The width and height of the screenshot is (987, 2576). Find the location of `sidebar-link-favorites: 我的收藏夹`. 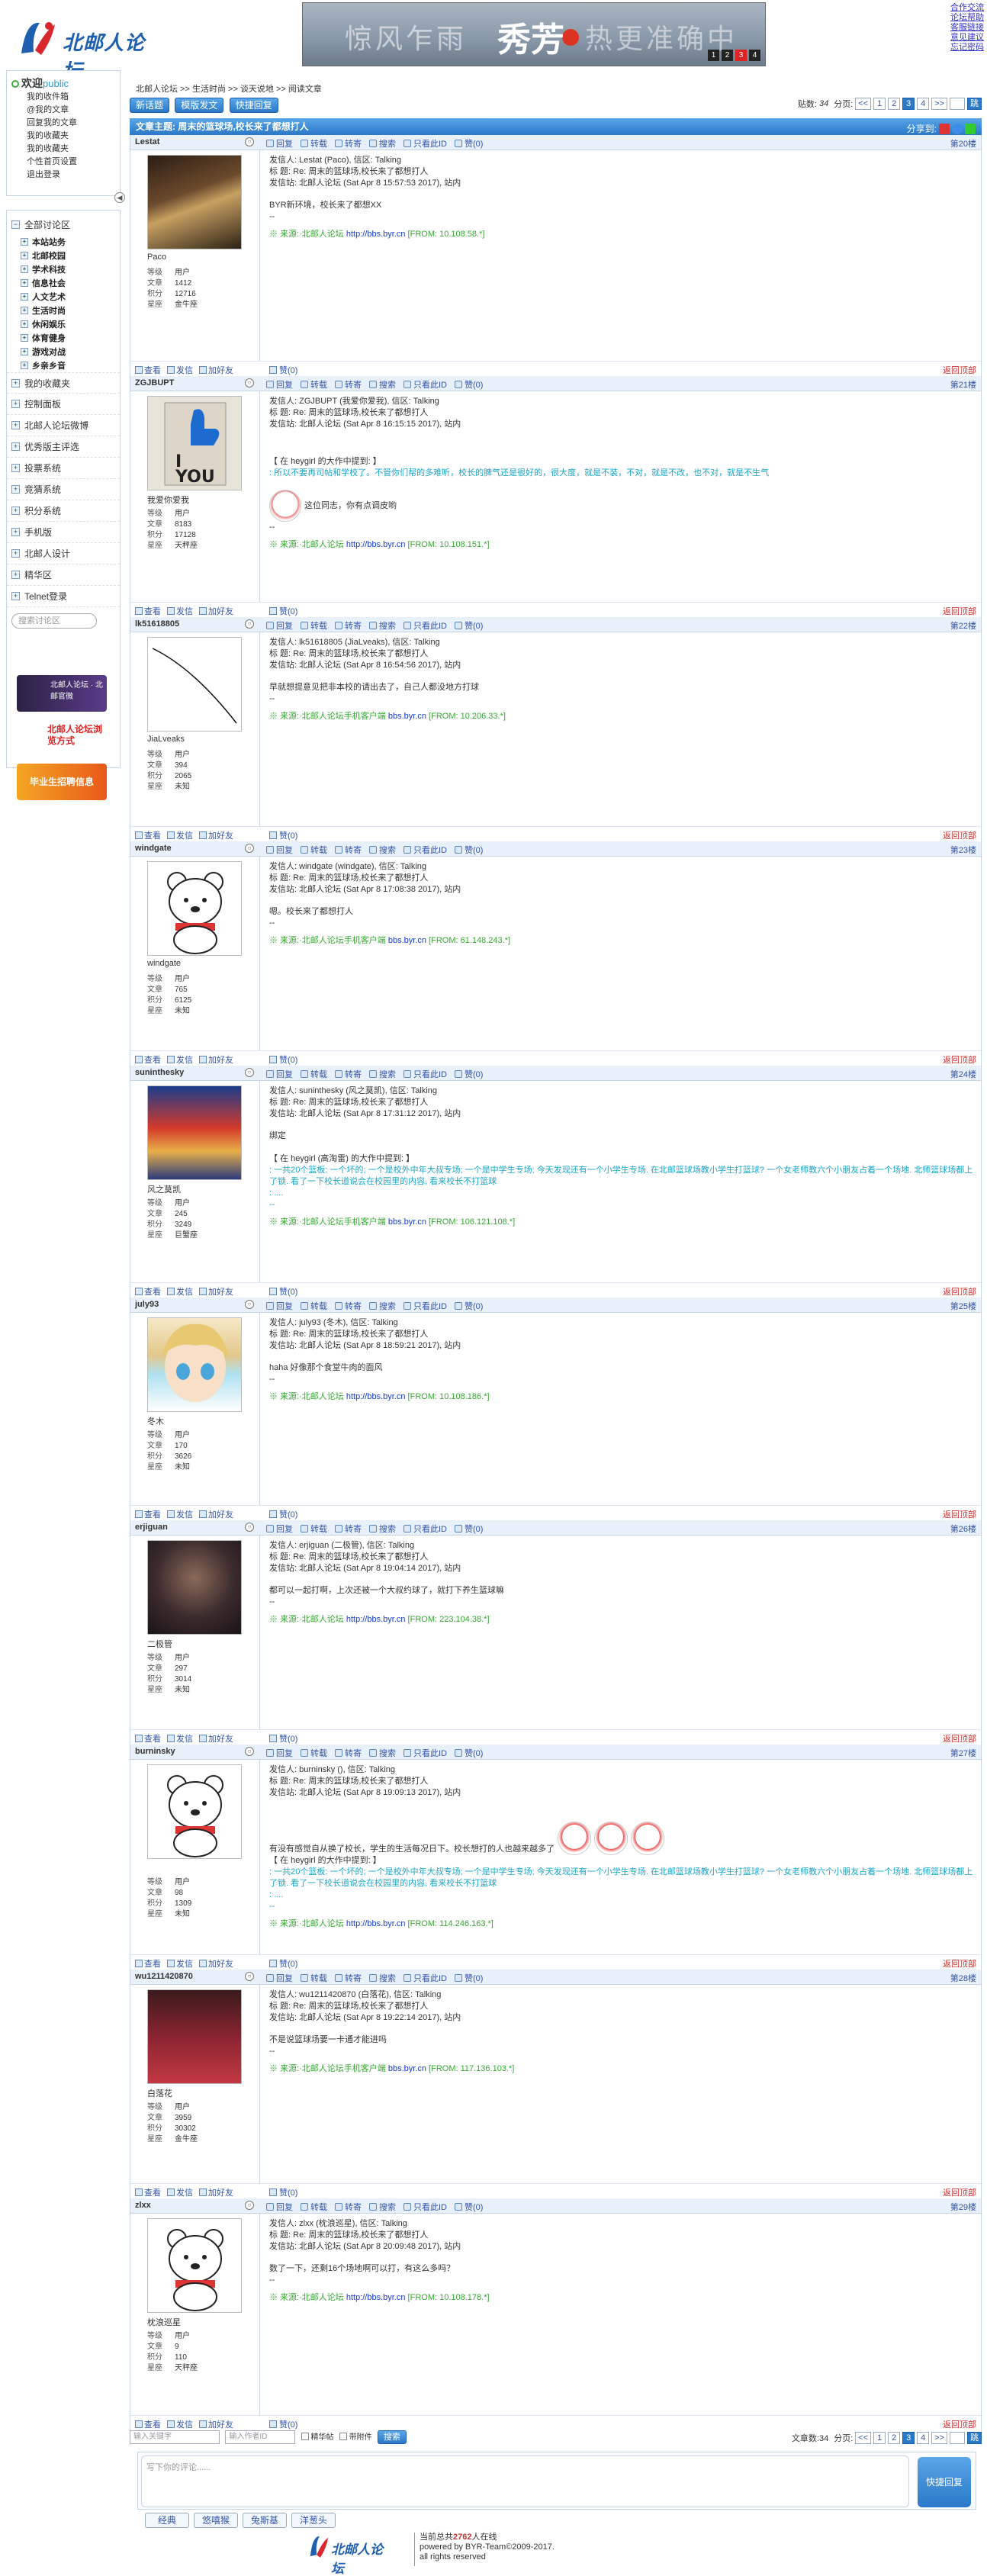

sidebar-link-favorites: 我的收藏夹 is located at coordinates (63, 136).